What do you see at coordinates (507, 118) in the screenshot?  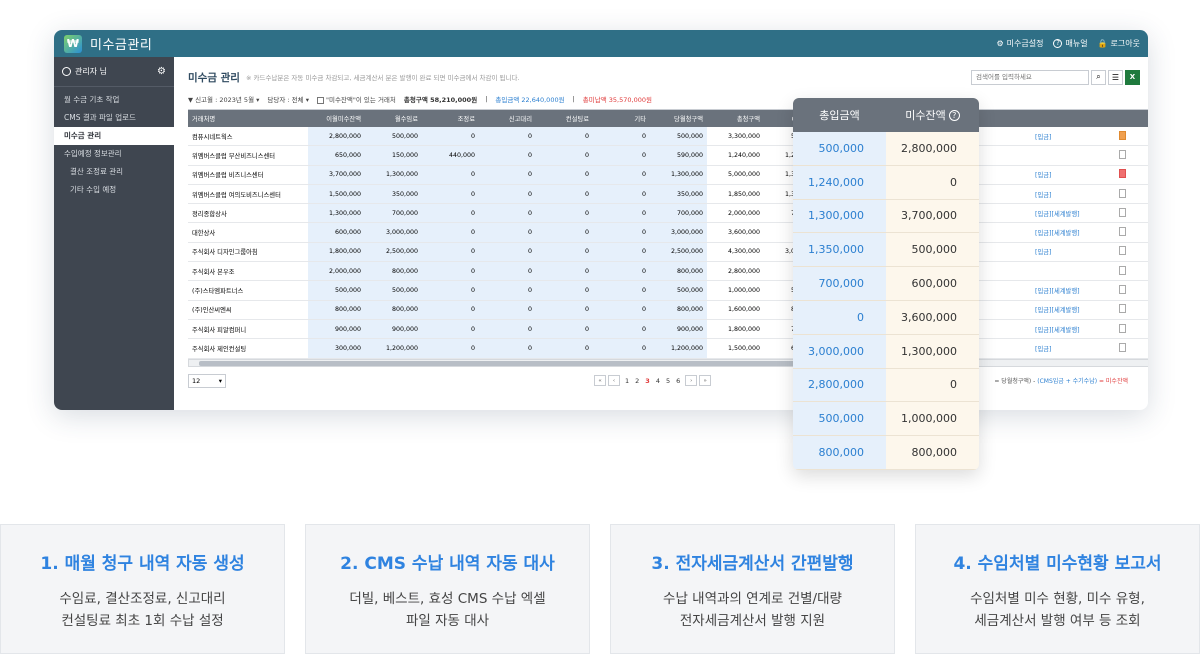 I see `header-agent: 신고대리` at bounding box center [507, 118].